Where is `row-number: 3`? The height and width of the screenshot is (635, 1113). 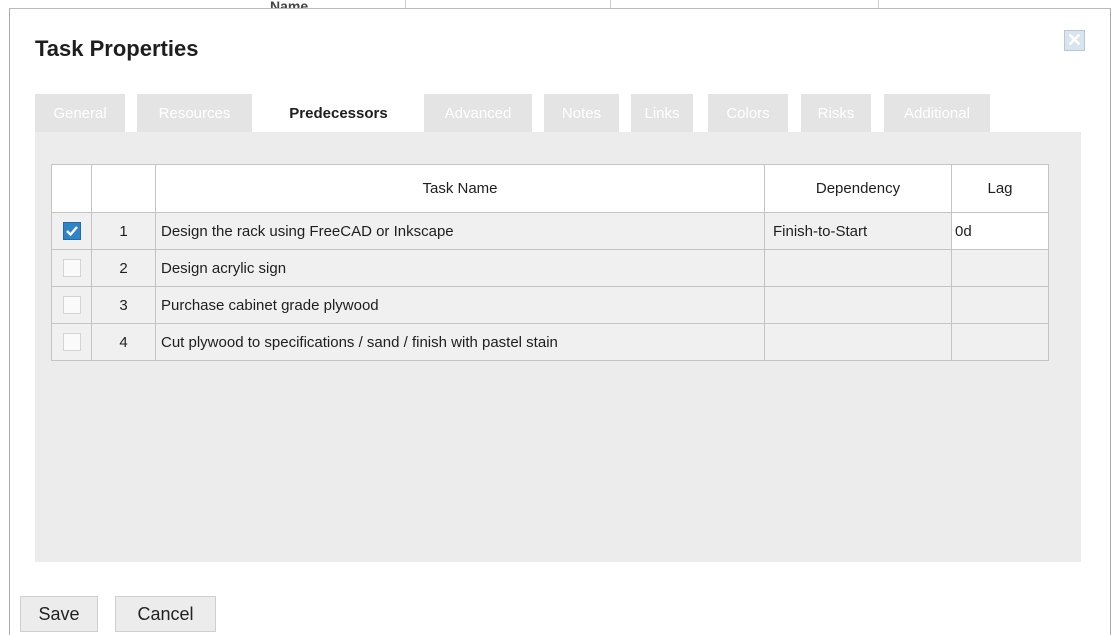 row-number: 3 is located at coordinates (123, 305).